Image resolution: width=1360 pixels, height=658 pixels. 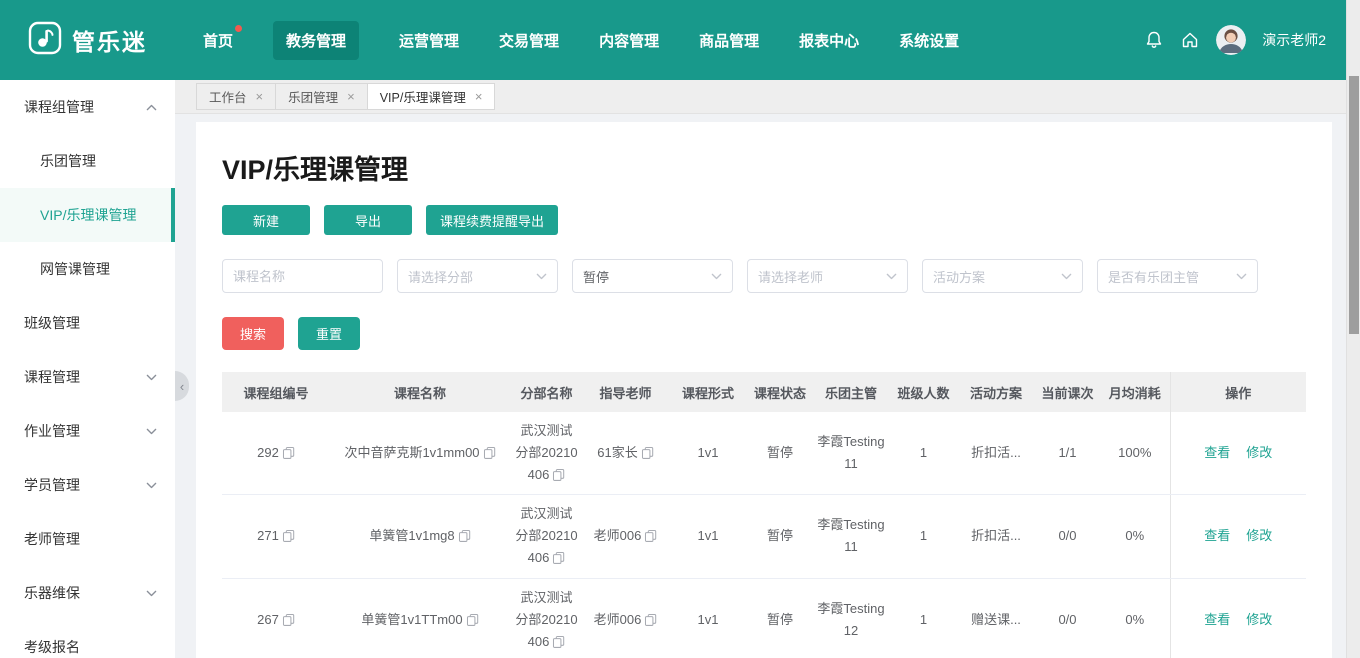 What do you see at coordinates (87, 323) in the screenshot?
I see `sidebar-item-class-mgmt: 班级管理` at bounding box center [87, 323].